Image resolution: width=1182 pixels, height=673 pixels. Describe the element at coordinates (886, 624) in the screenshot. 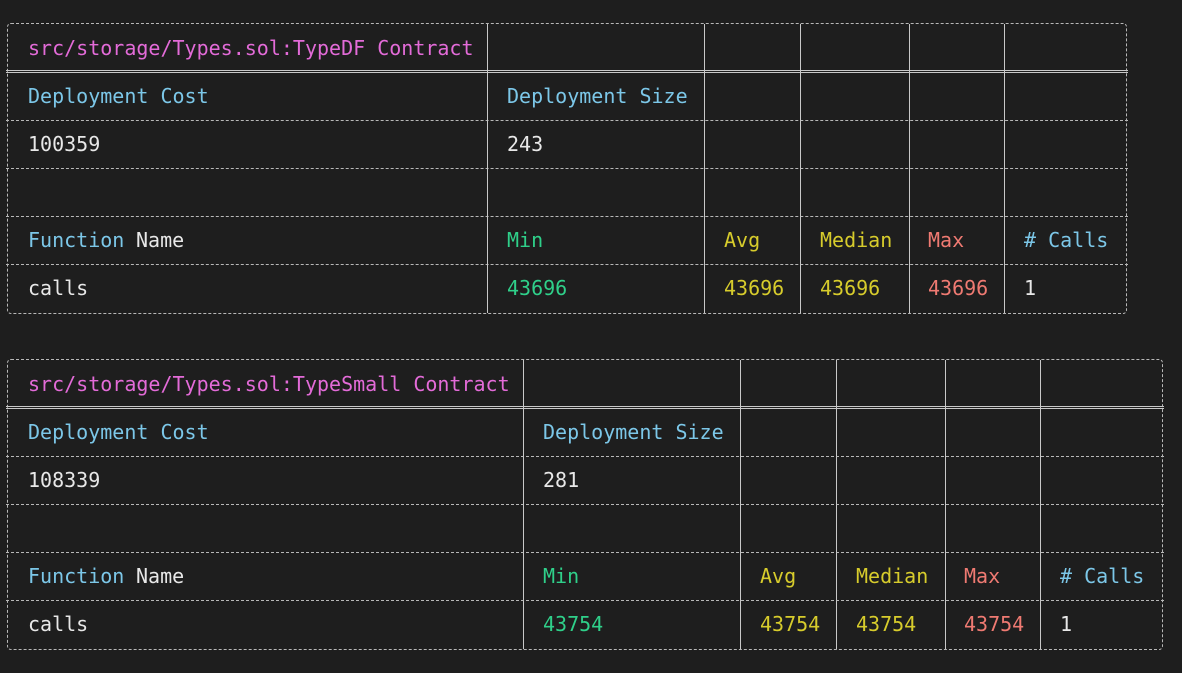

I see `median-value: 43754` at that location.